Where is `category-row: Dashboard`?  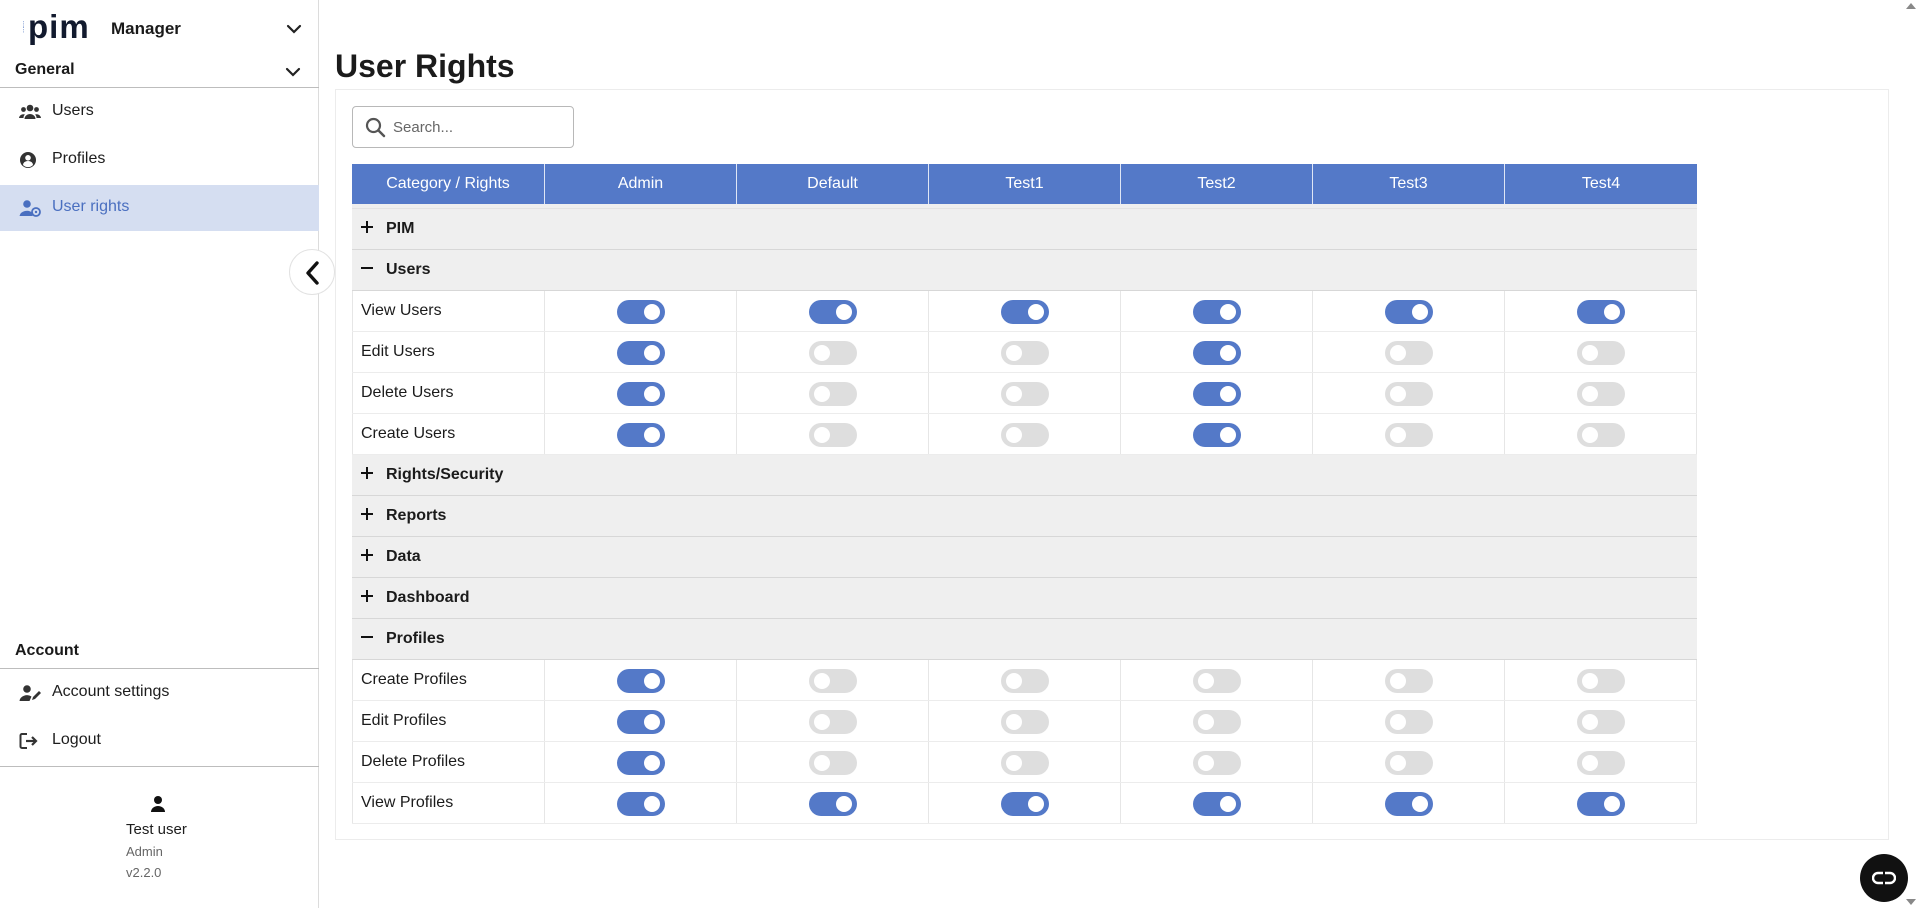
category-row: Dashboard is located at coordinates (1024, 598).